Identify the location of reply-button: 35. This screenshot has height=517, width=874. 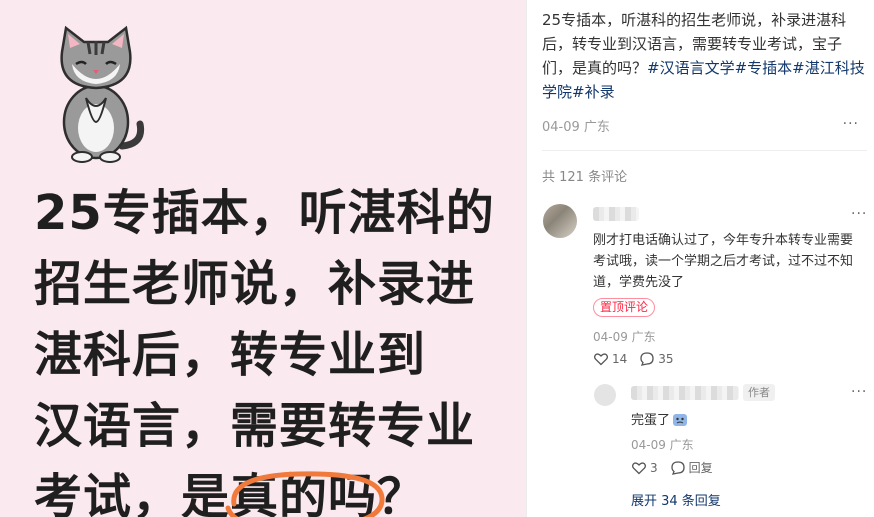
(656, 359).